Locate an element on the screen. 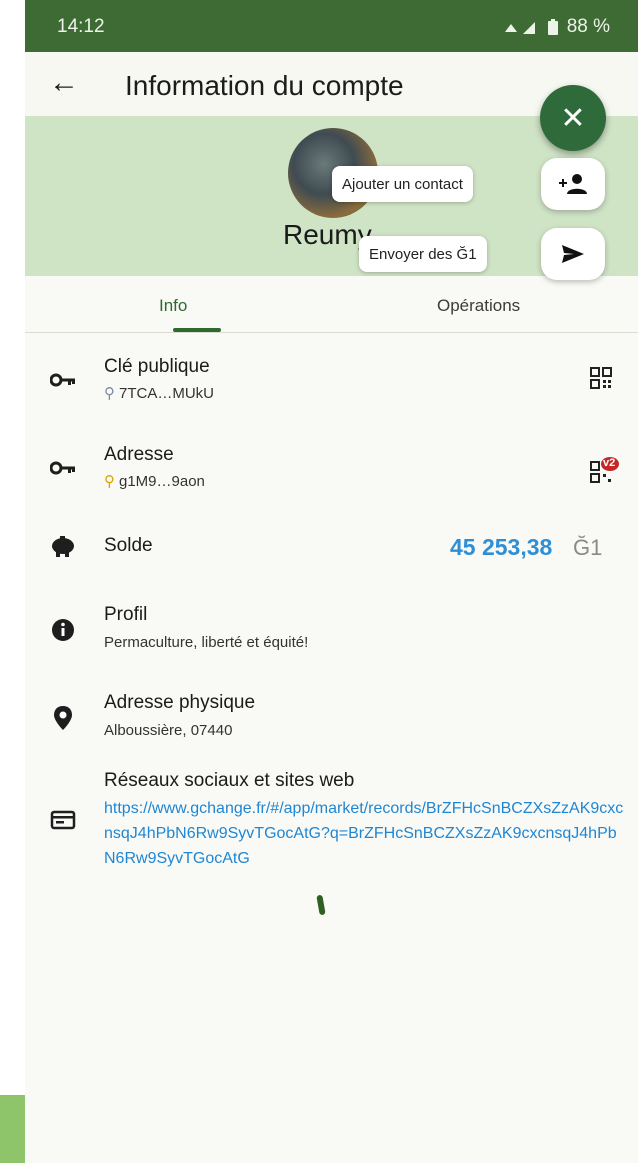  info-icon is located at coordinates (63, 630).